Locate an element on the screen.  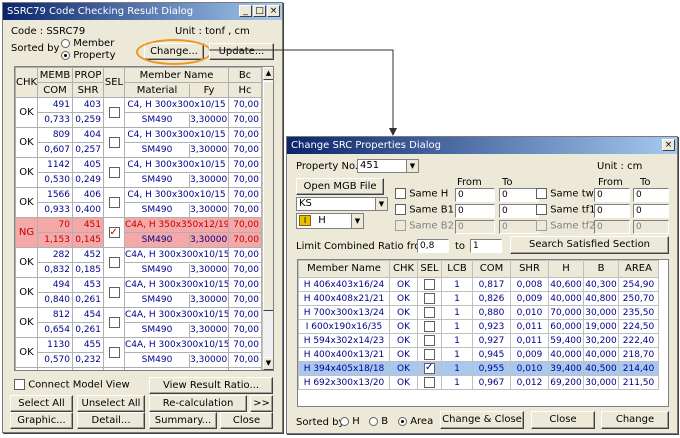
radio-b is located at coordinates (373, 421).